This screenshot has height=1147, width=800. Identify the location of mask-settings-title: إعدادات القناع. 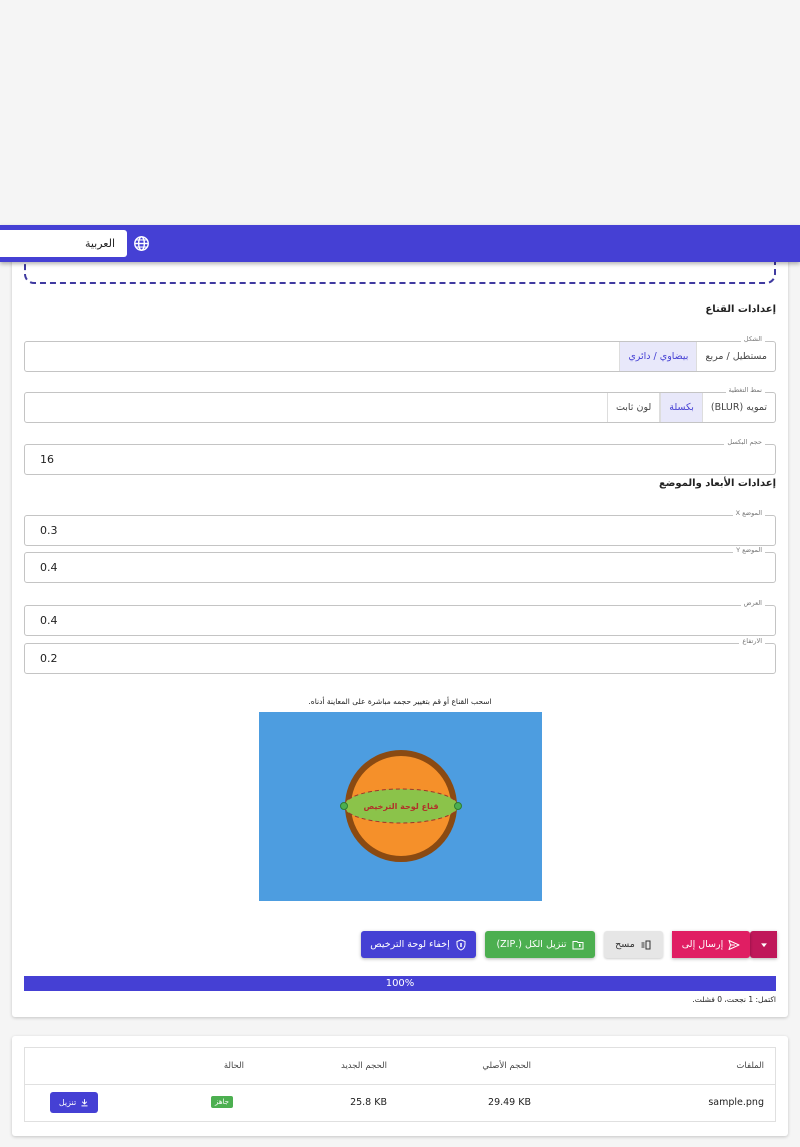
(740, 309).